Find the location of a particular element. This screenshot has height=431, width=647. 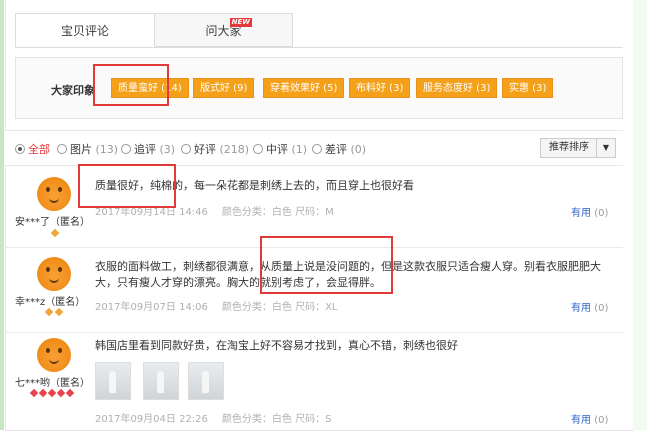

tab-ask-everyone: 问大家 NEW is located at coordinates (224, 30).